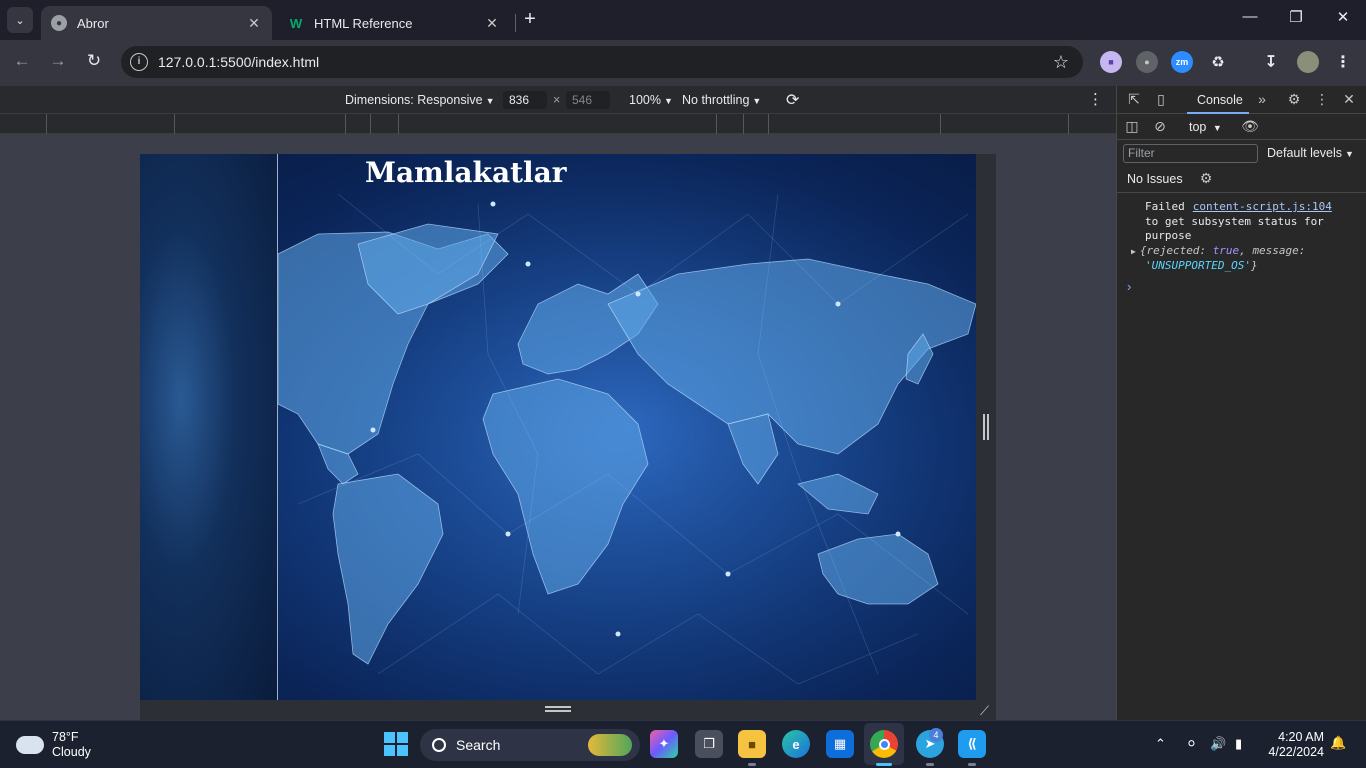 The height and width of the screenshot is (768, 1366). I want to click on object-value: 'UNSUPPORTED_OS', so click(1198, 265).